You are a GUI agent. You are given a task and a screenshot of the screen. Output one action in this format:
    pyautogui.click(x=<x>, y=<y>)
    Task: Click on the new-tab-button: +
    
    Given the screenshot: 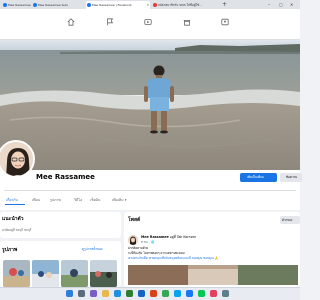 What is the action you would take?
    pyautogui.click(x=224, y=4)
    